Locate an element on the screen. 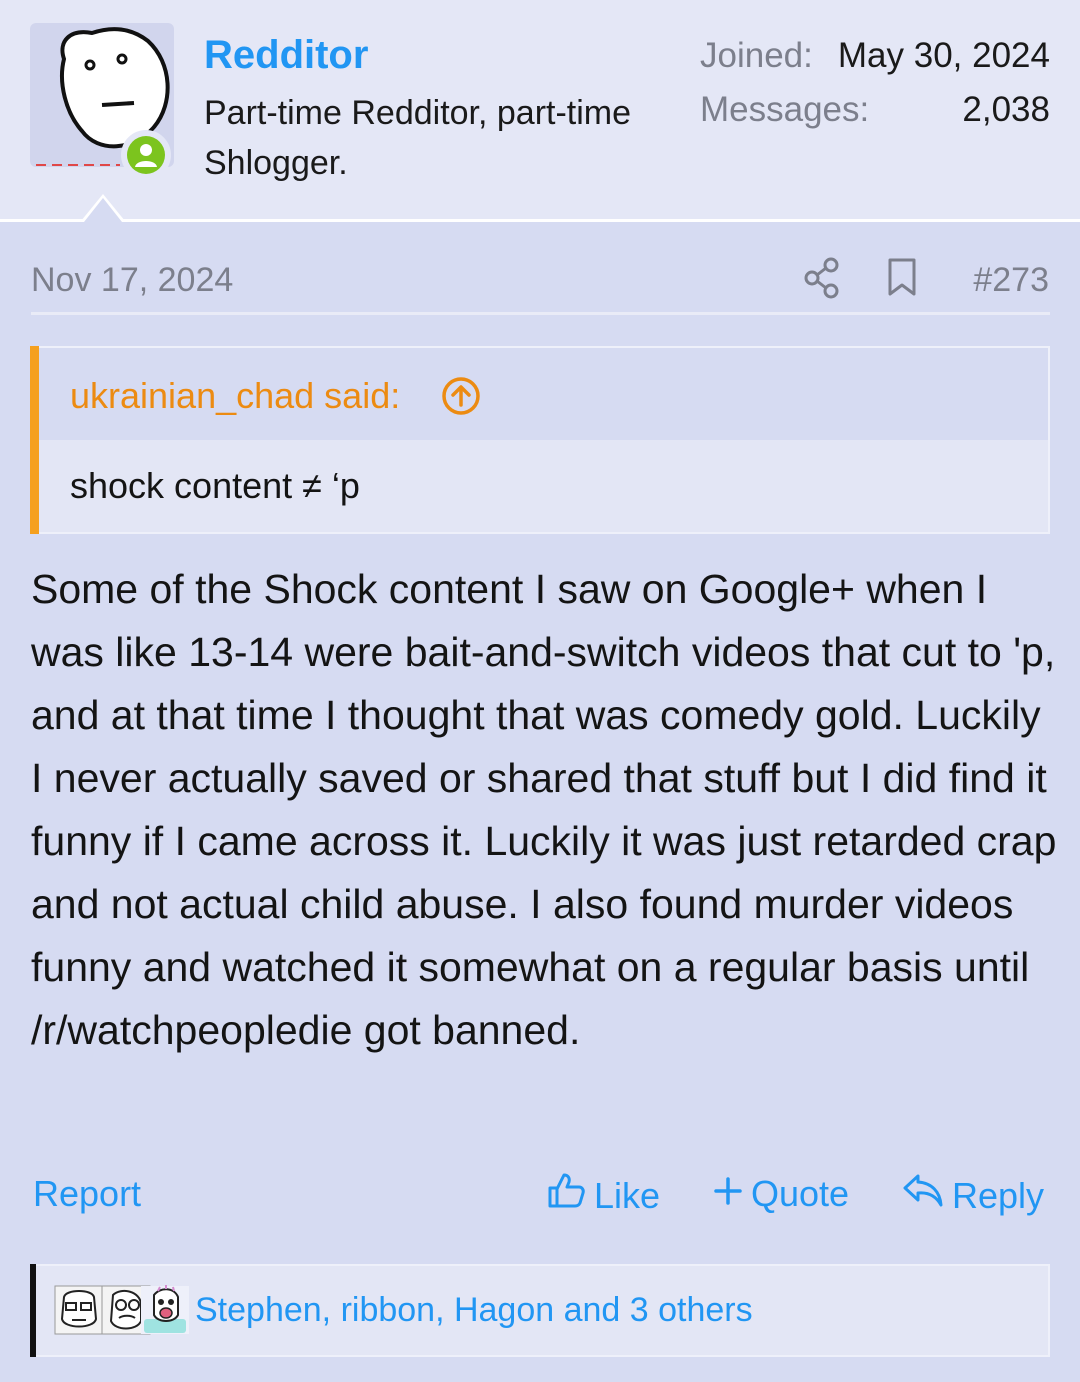 This screenshot has width=1080, height=1382. report-label: Report is located at coordinates (87, 1193).